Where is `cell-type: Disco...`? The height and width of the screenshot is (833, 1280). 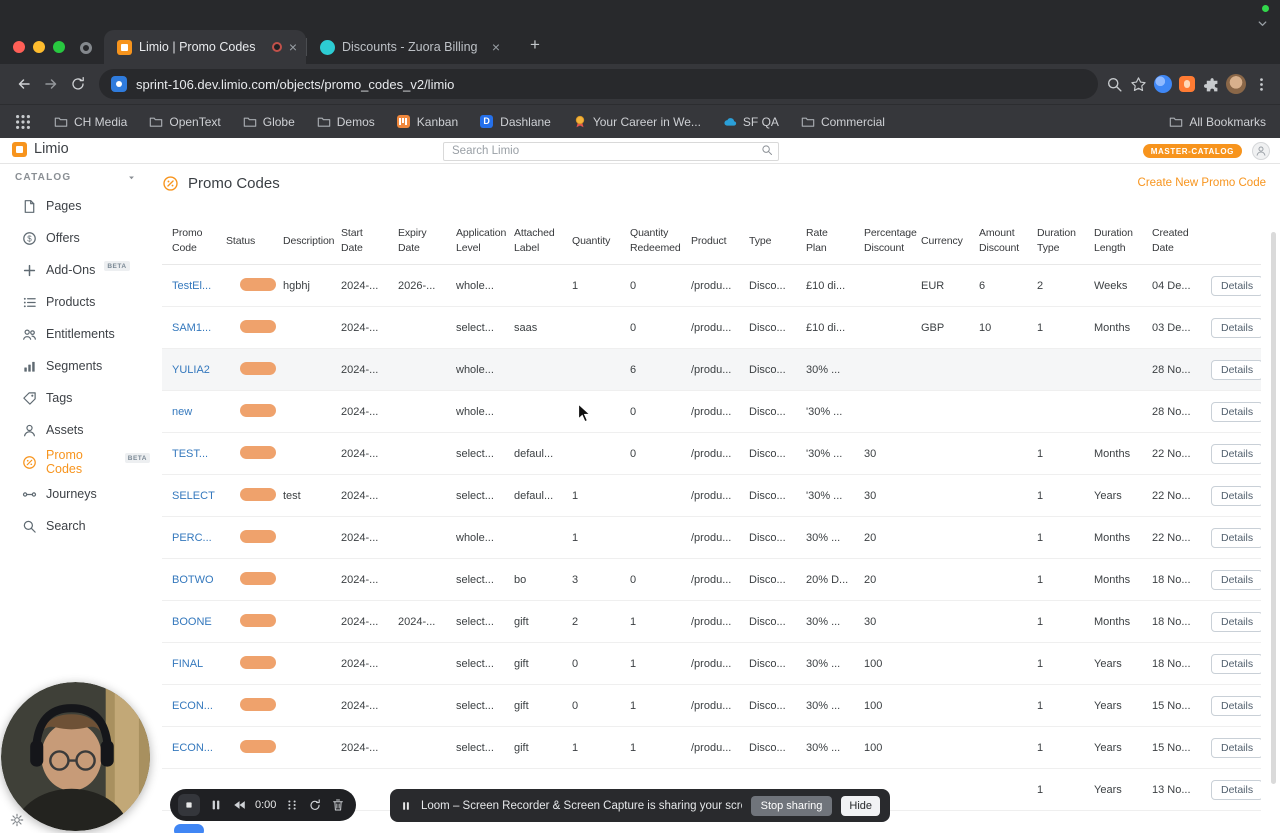 cell-type: Disco... is located at coordinates (771, 412).